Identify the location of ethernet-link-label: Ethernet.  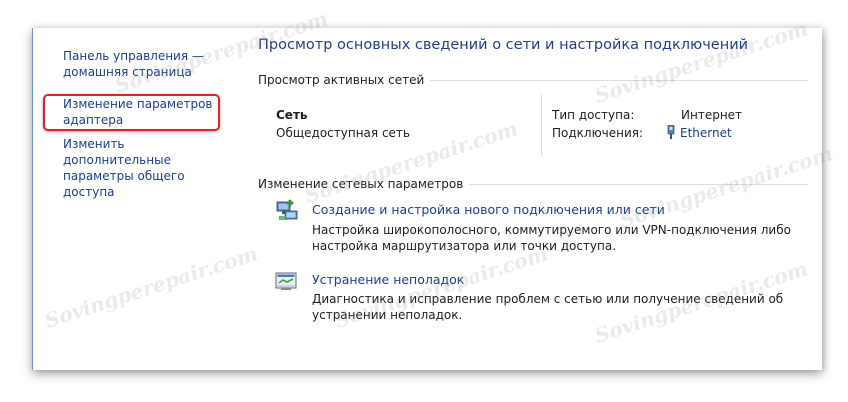
(706, 133).